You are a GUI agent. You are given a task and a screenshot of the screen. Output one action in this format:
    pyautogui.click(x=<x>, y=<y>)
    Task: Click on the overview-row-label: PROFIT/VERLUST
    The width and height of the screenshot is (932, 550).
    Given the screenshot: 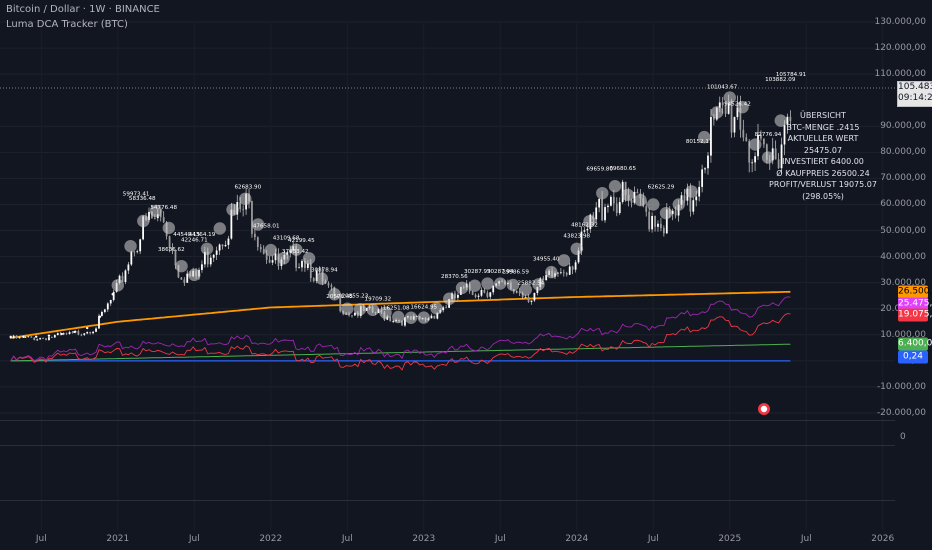 What is the action you would take?
    pyautogui.click(x=803, y=184)
    